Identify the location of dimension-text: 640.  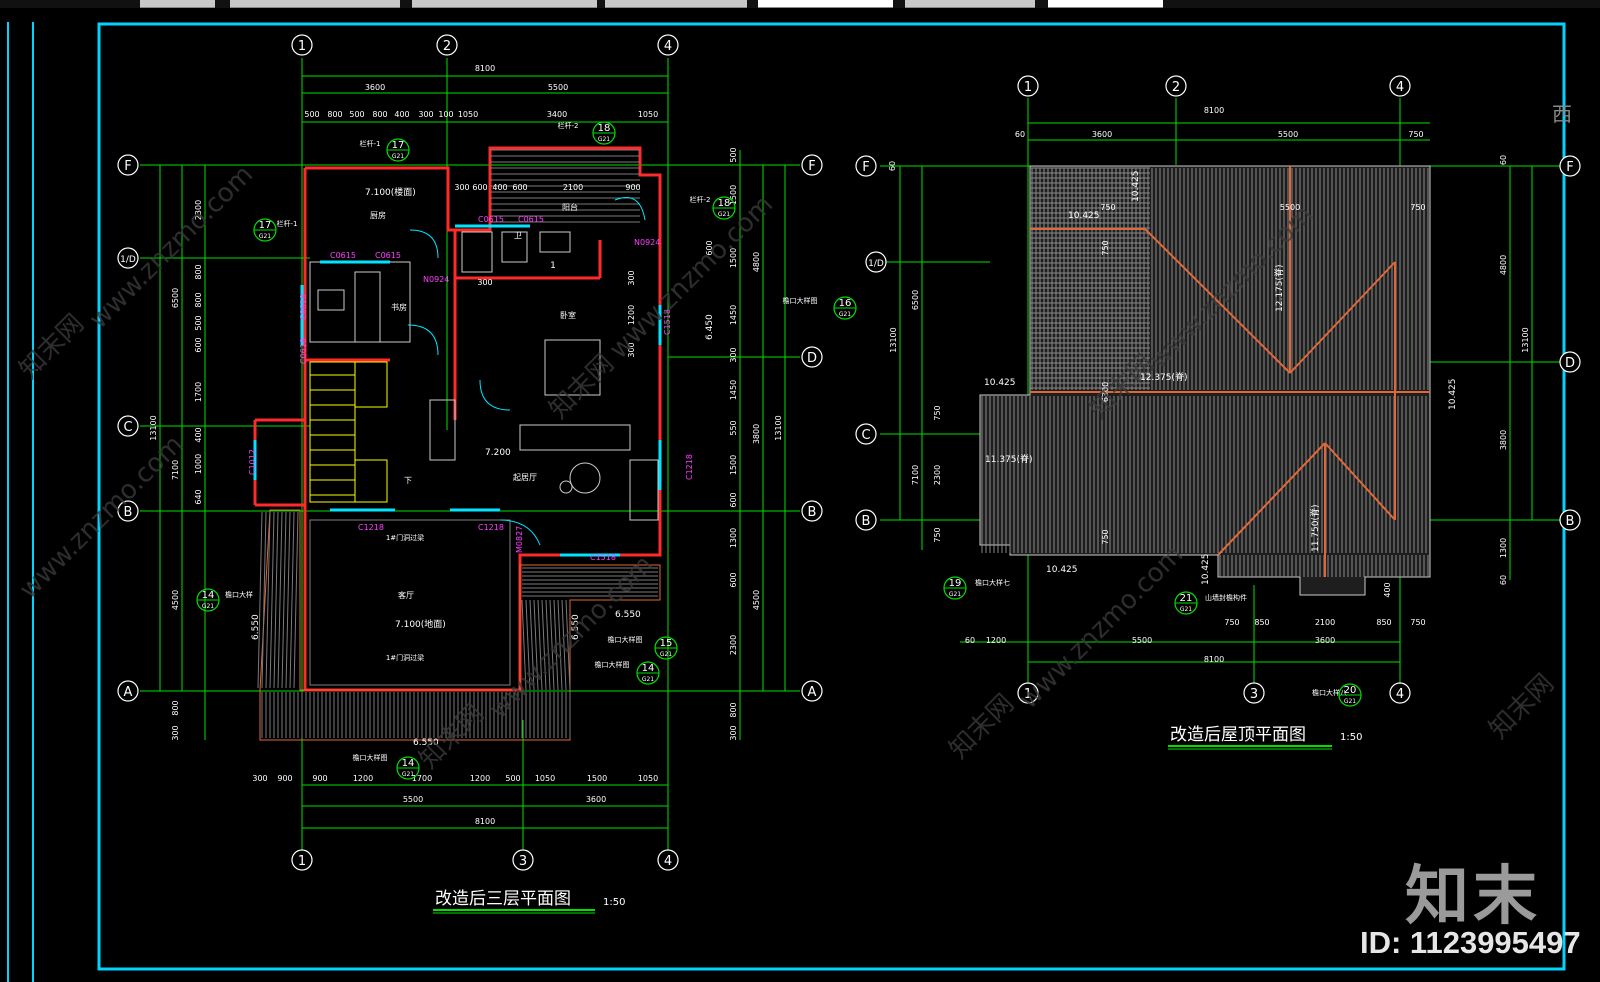
(198, 496).